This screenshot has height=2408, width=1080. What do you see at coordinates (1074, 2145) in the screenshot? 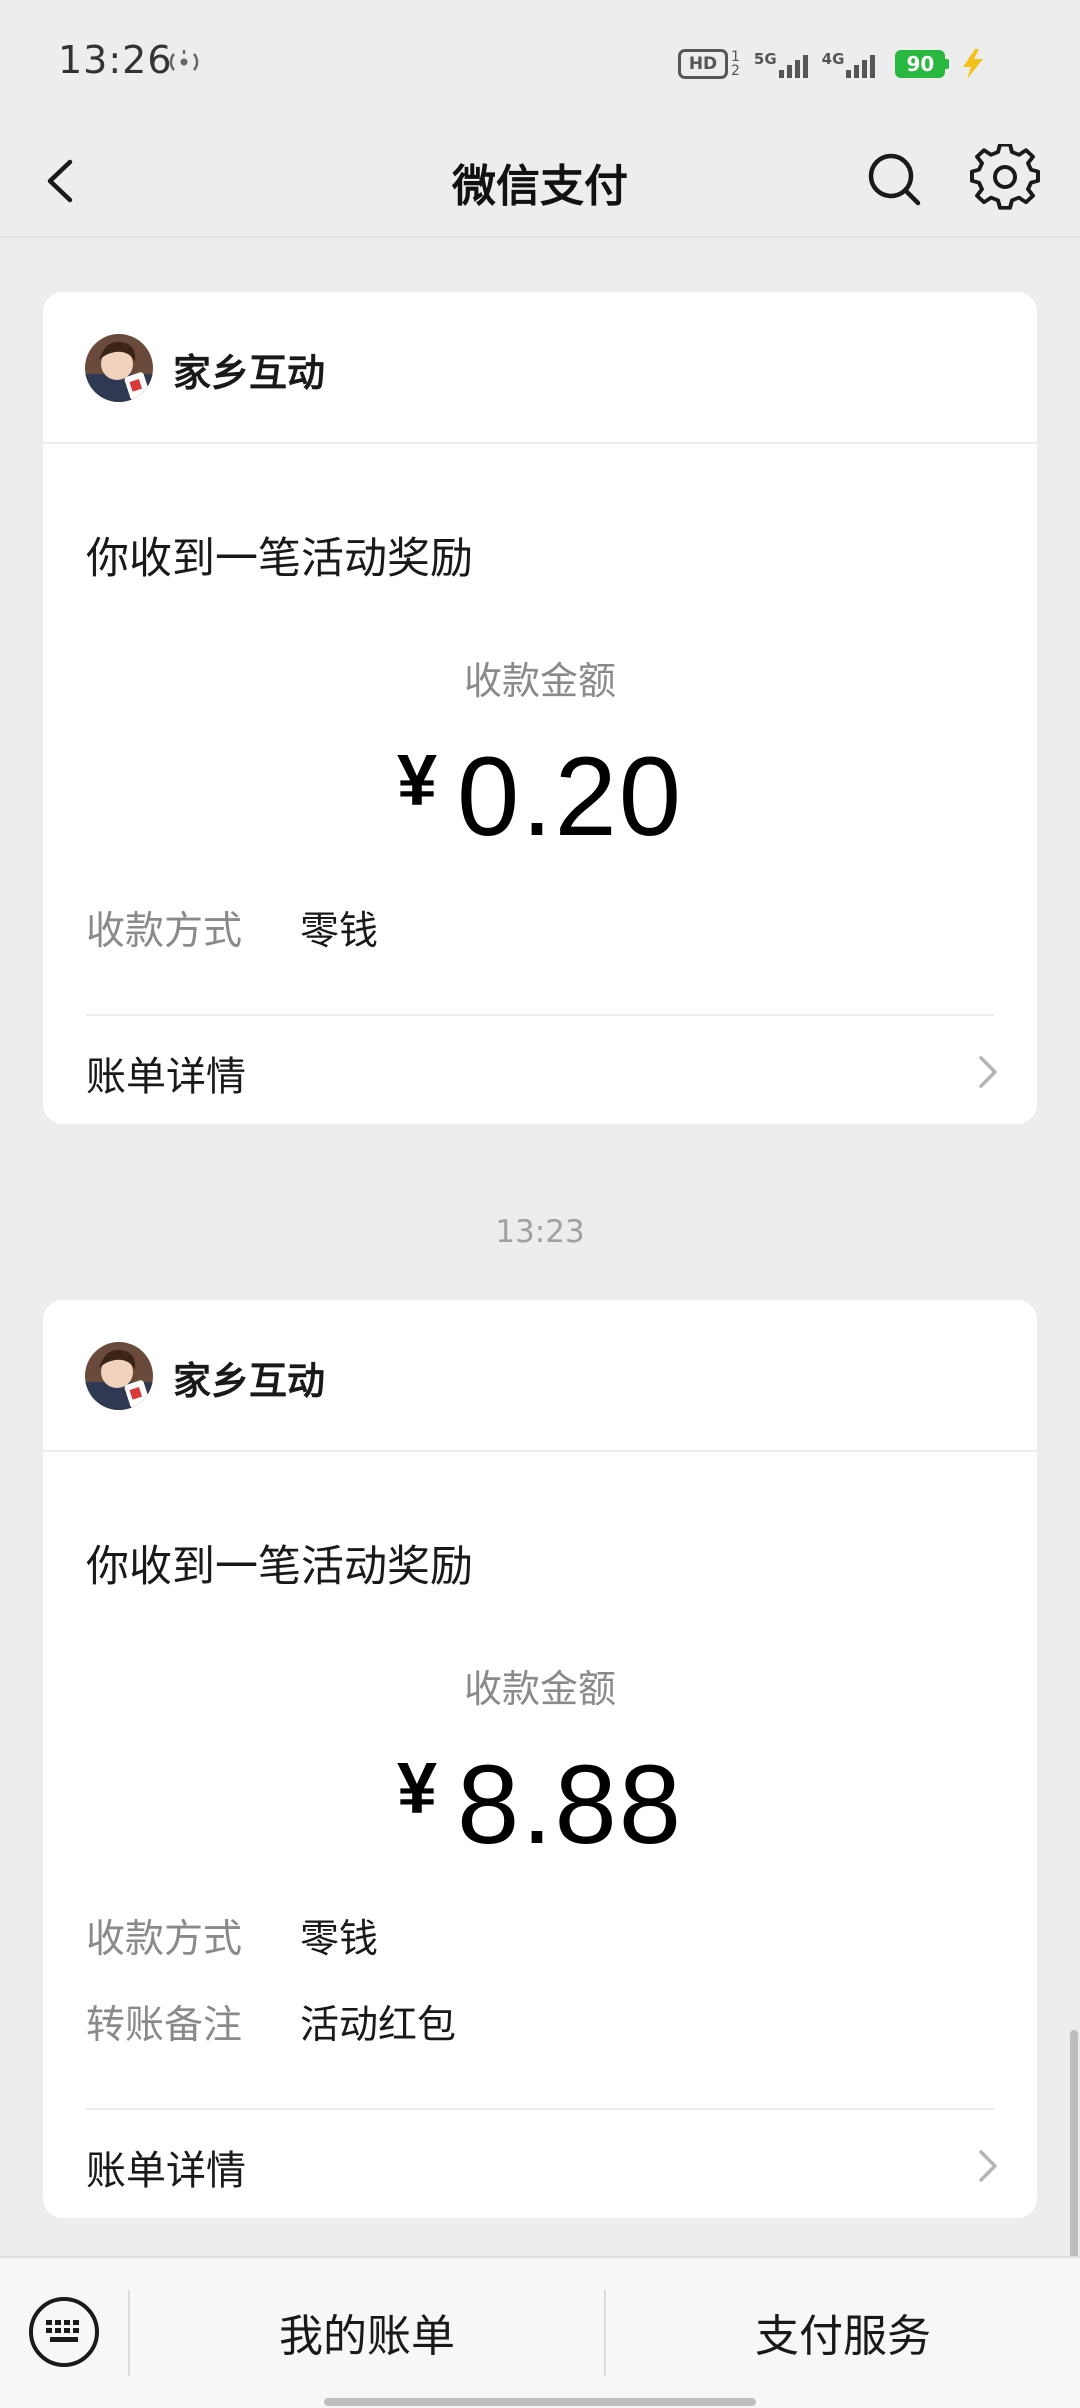
I see `scrollbar-thumb` at bounding box center [1074, 2145].